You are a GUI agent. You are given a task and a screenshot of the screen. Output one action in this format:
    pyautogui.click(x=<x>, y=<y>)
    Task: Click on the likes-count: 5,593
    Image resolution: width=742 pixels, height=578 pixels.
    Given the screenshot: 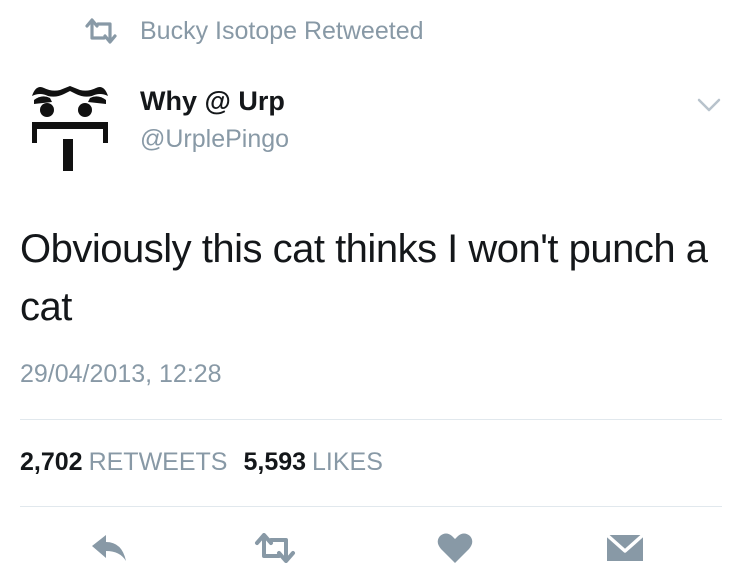 What is the action you would take?
    pyautogui.click(x=275, y=462)
    